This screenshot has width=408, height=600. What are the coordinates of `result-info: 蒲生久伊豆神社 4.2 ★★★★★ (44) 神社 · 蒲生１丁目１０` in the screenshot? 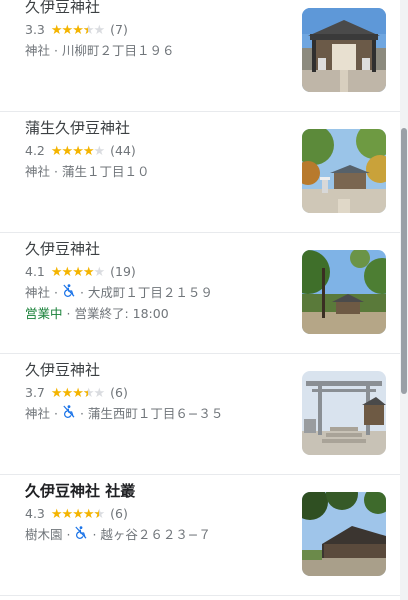 It's located at (160, 149).